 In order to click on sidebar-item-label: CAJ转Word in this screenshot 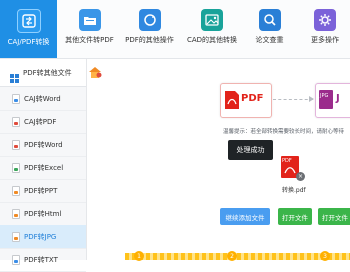, I will do `click(42, 98)`.